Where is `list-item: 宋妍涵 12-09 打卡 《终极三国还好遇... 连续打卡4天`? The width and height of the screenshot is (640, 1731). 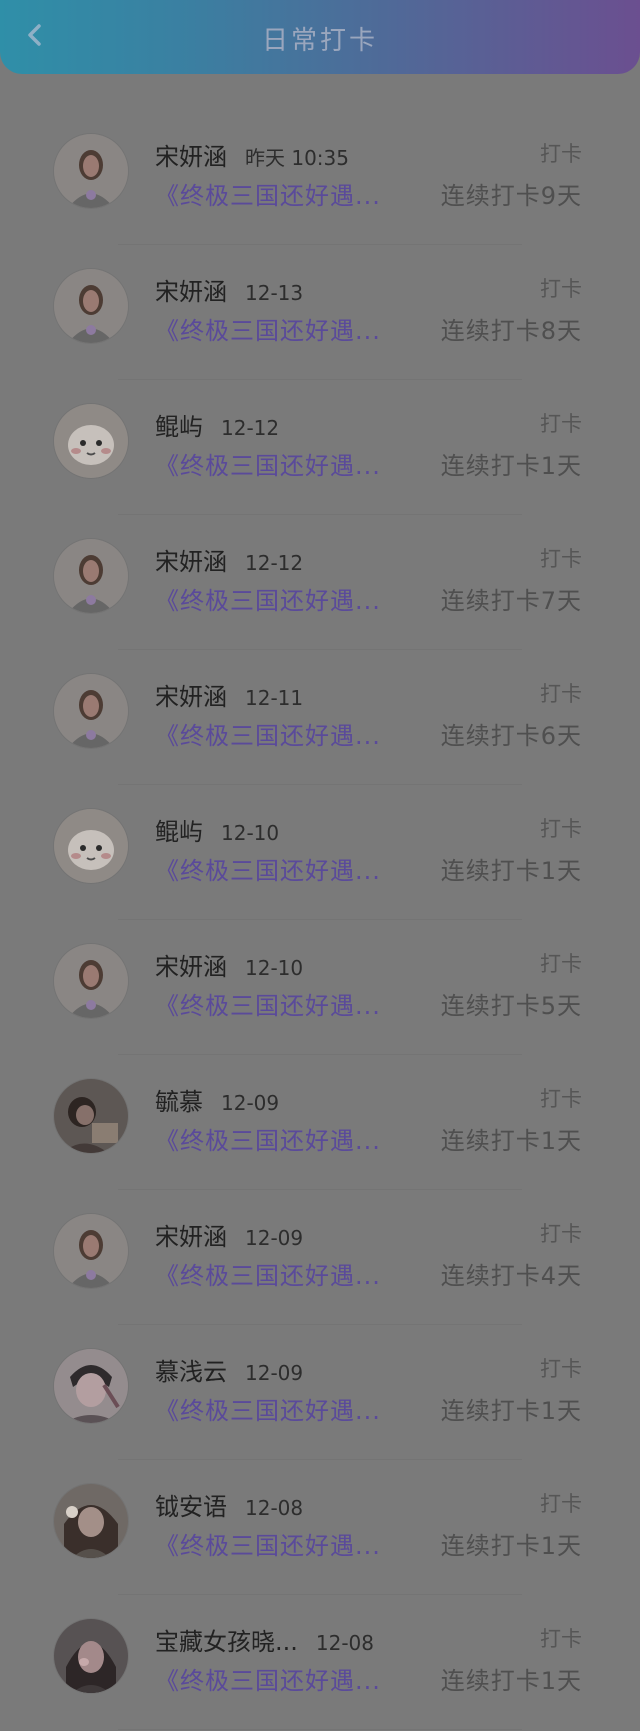
list-item: 宋妍涵 12-09 打卡 《终极三国还好遇... 连续打卡4天 is located at coordinates (320, 1257).